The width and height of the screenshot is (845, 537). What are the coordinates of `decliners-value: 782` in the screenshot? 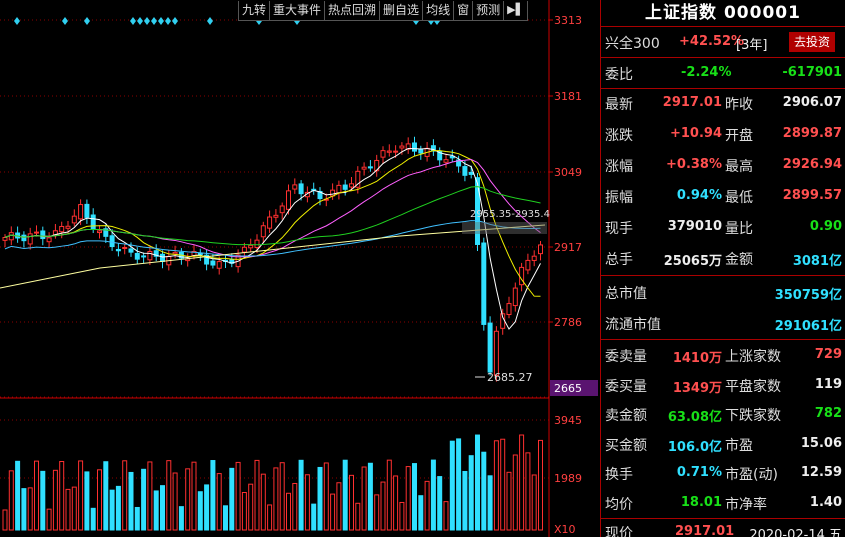 It's located at (828, 413).